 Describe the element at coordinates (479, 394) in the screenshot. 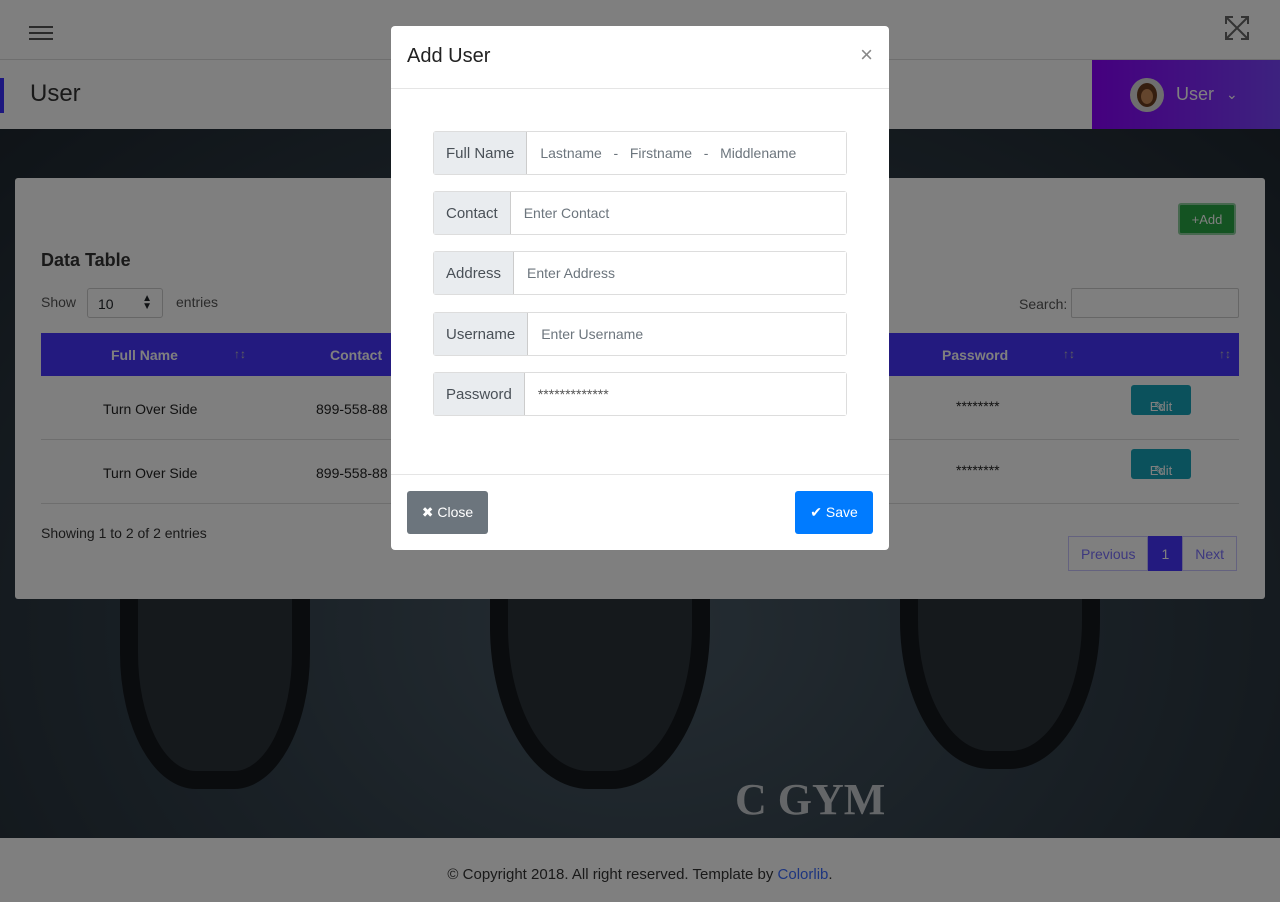

I see `password-label: Password` at that location.